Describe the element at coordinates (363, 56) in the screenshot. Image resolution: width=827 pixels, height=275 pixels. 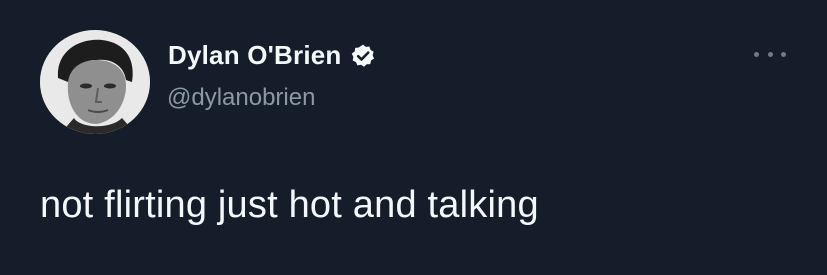
I see `verified-badge-icon` at that location.